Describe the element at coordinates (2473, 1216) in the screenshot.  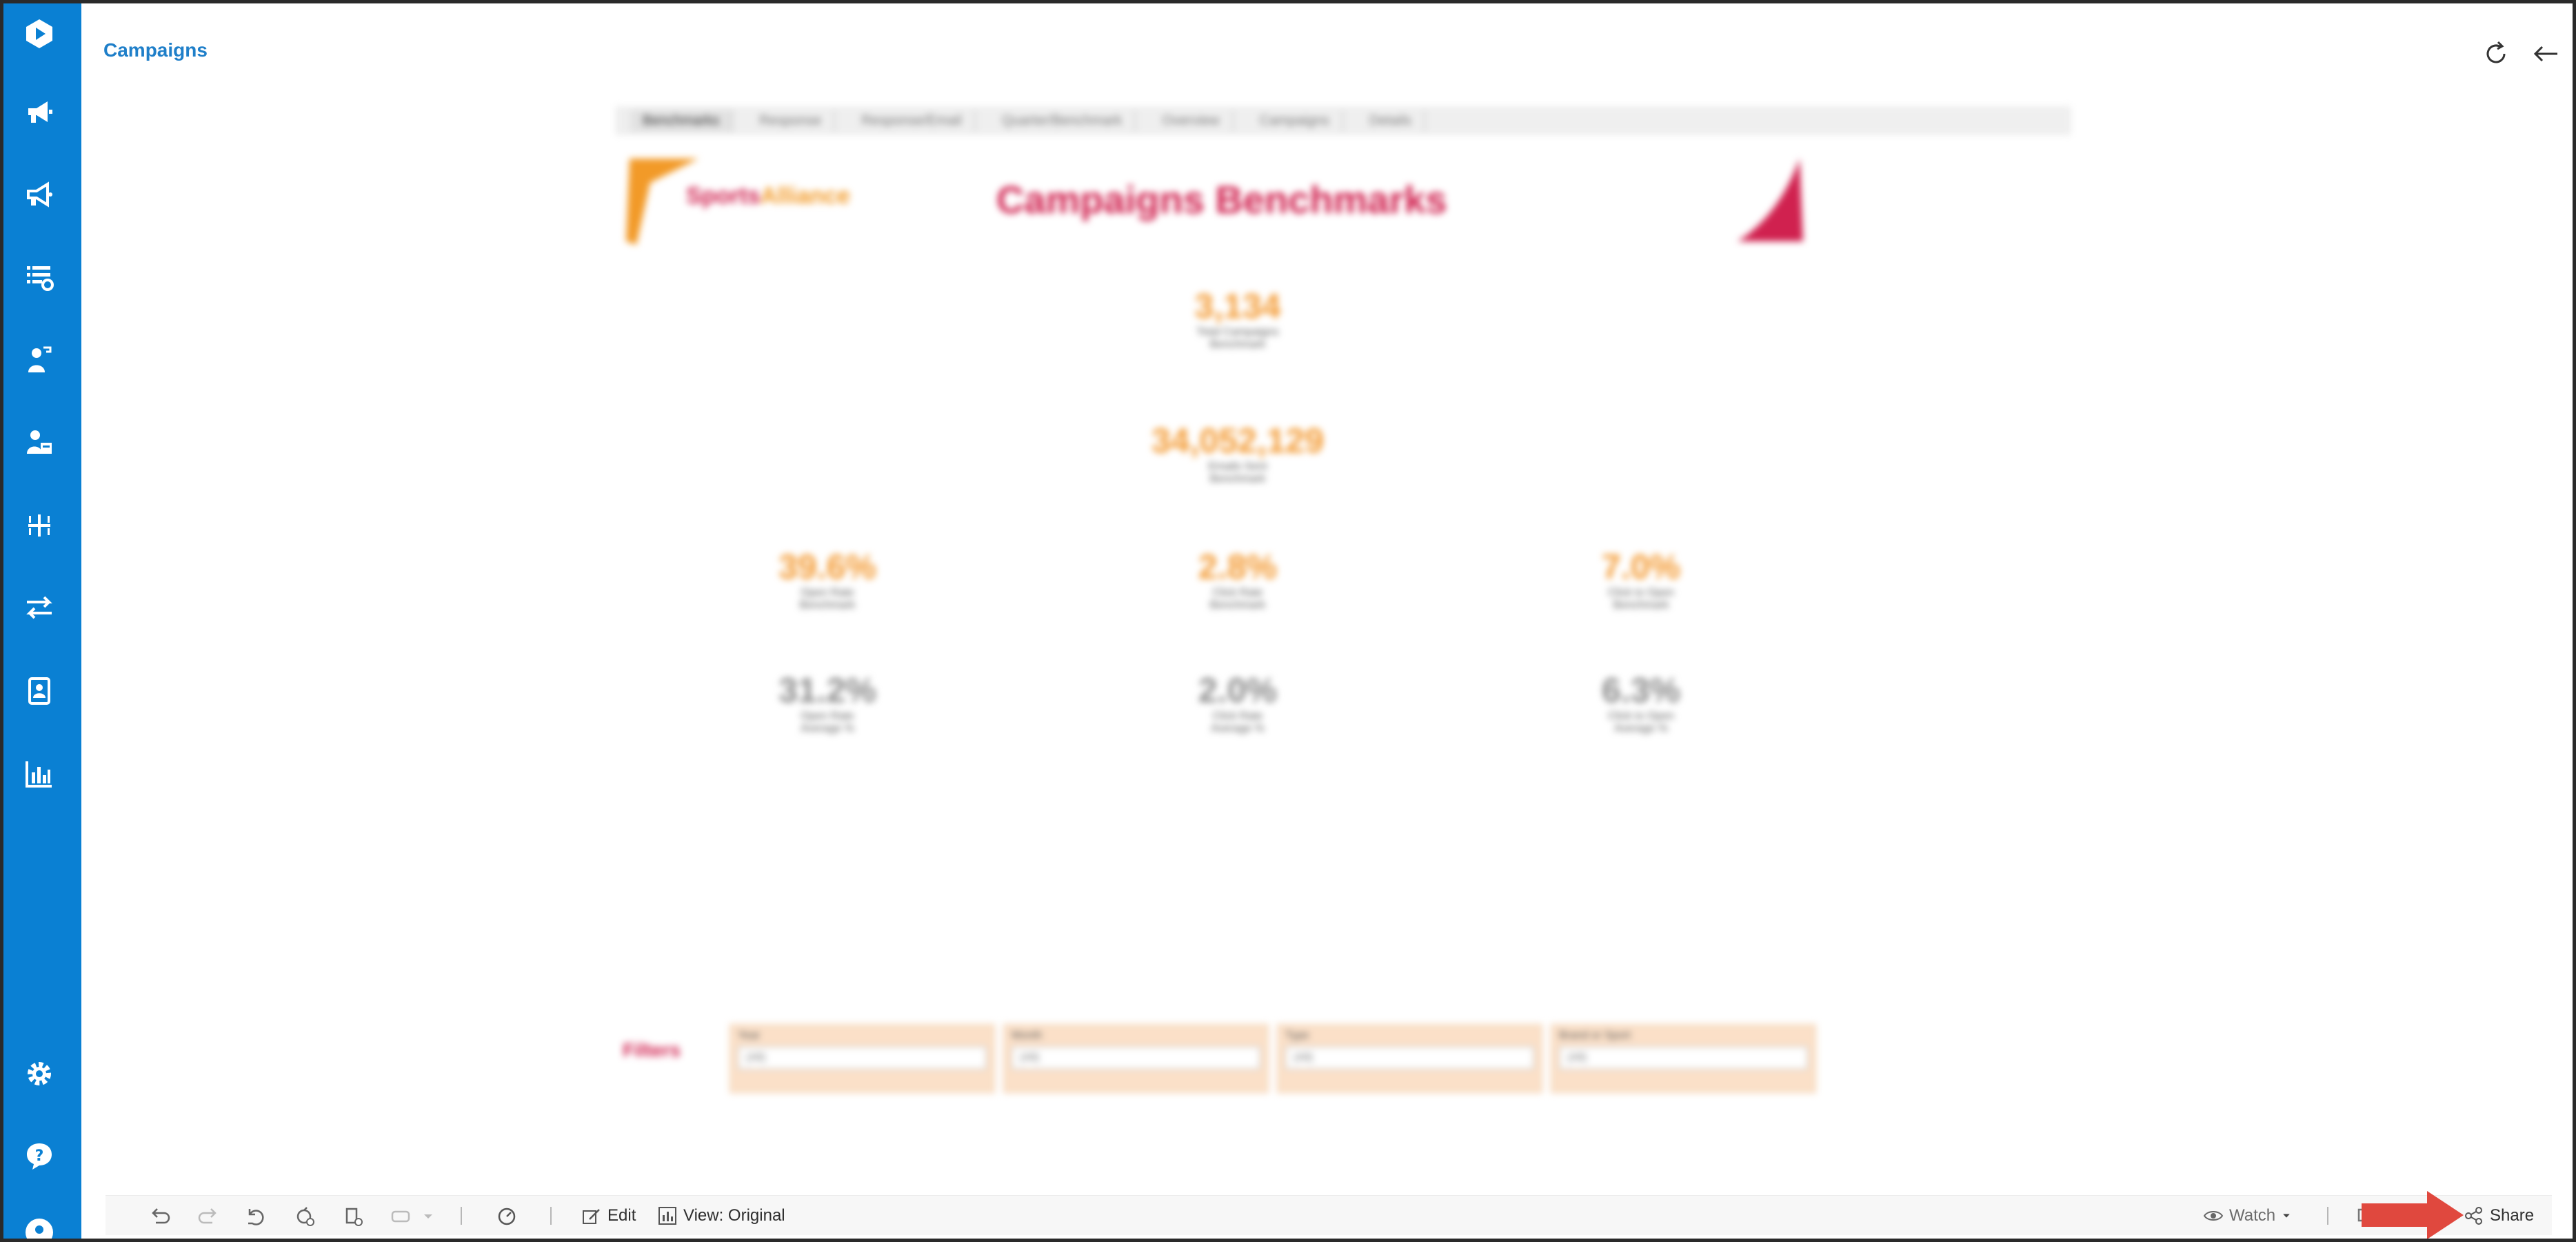
I see `share-icon` at that location.